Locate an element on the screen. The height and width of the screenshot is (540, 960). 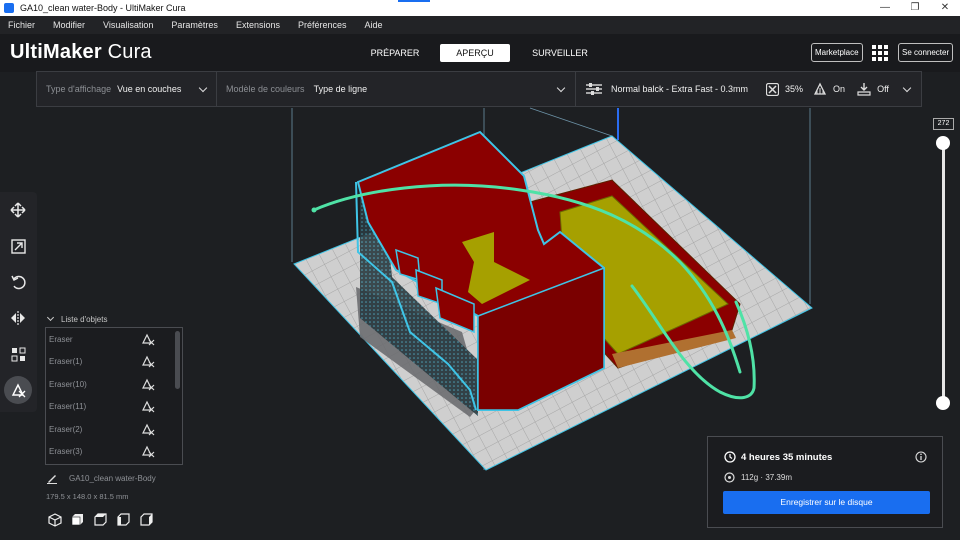
list-item: Eraser is located at coordinates (111, 339).